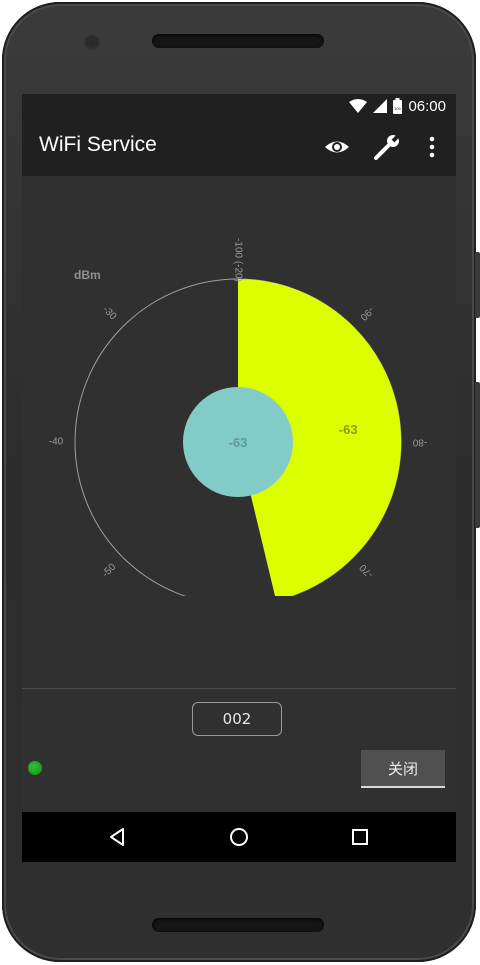 The height and width of the screenshot is (965, 480). What do you see at coordinates (238, 442) in the screenshot?
I see `gauge-center-value: -63` at bounding box center [238, 442].